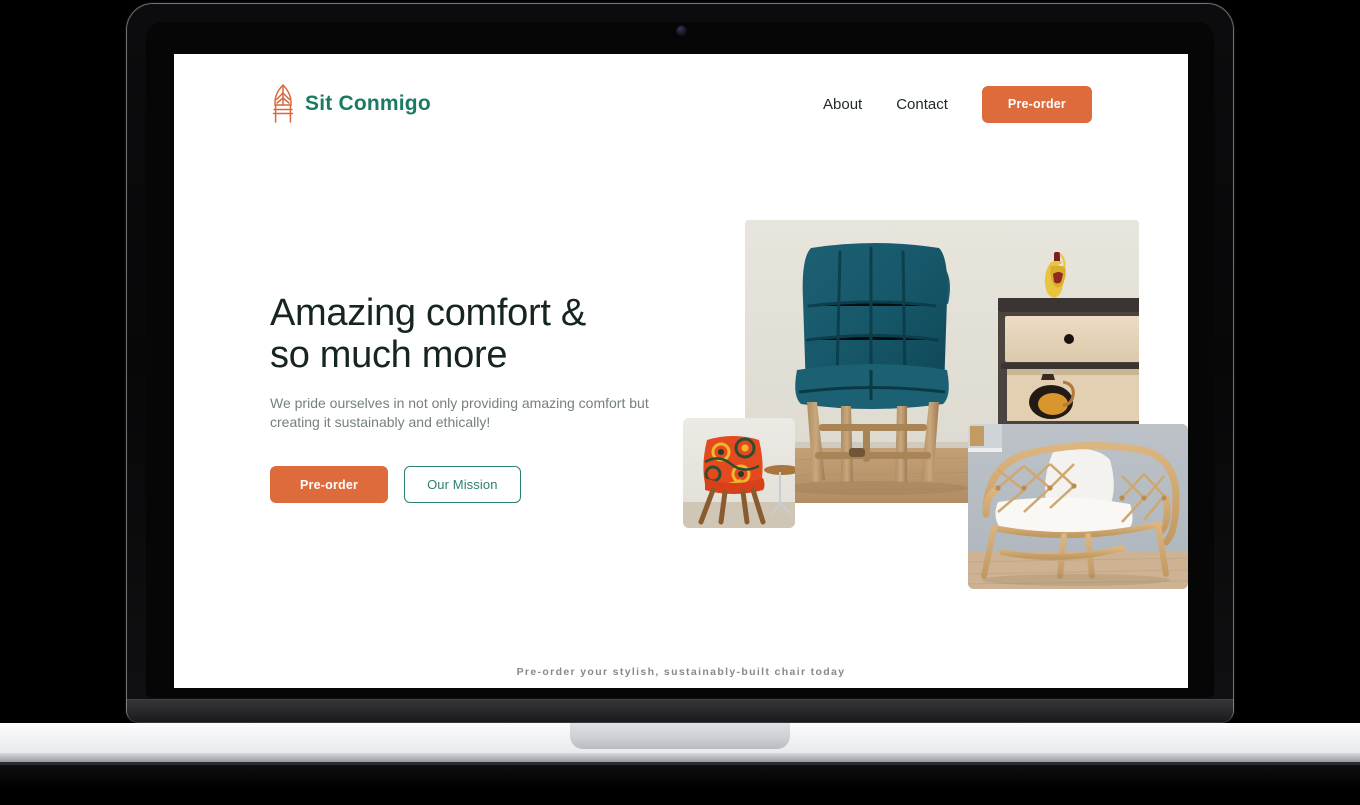  What do you see at coordinates (1078, 506) in the screenshot?
I see `rattan-armchair-photo` at bounding box center [1078, 506].